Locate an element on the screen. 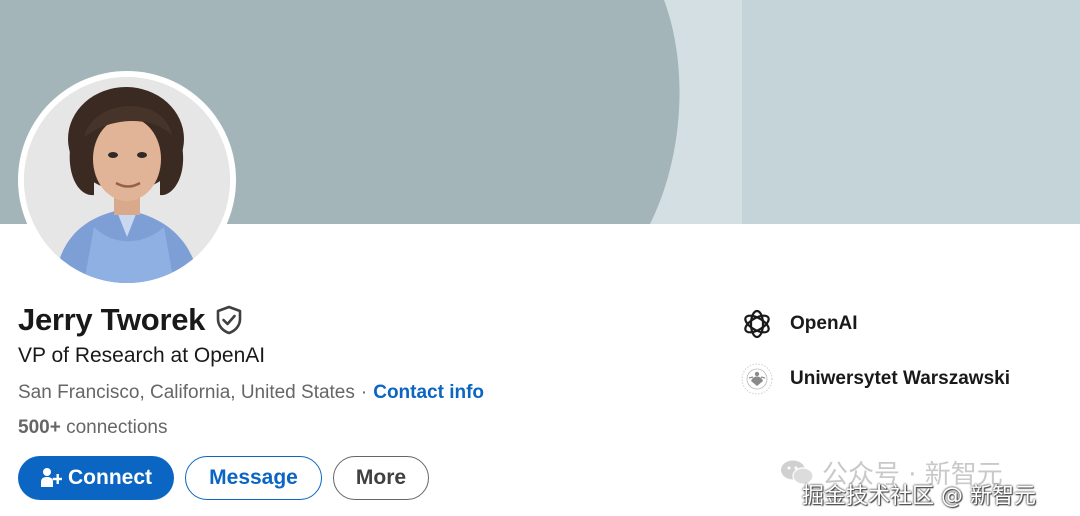 This screenshot has width=1080, height=516. profile-name: Jerry Tworek is located at coordinates (112, 319).